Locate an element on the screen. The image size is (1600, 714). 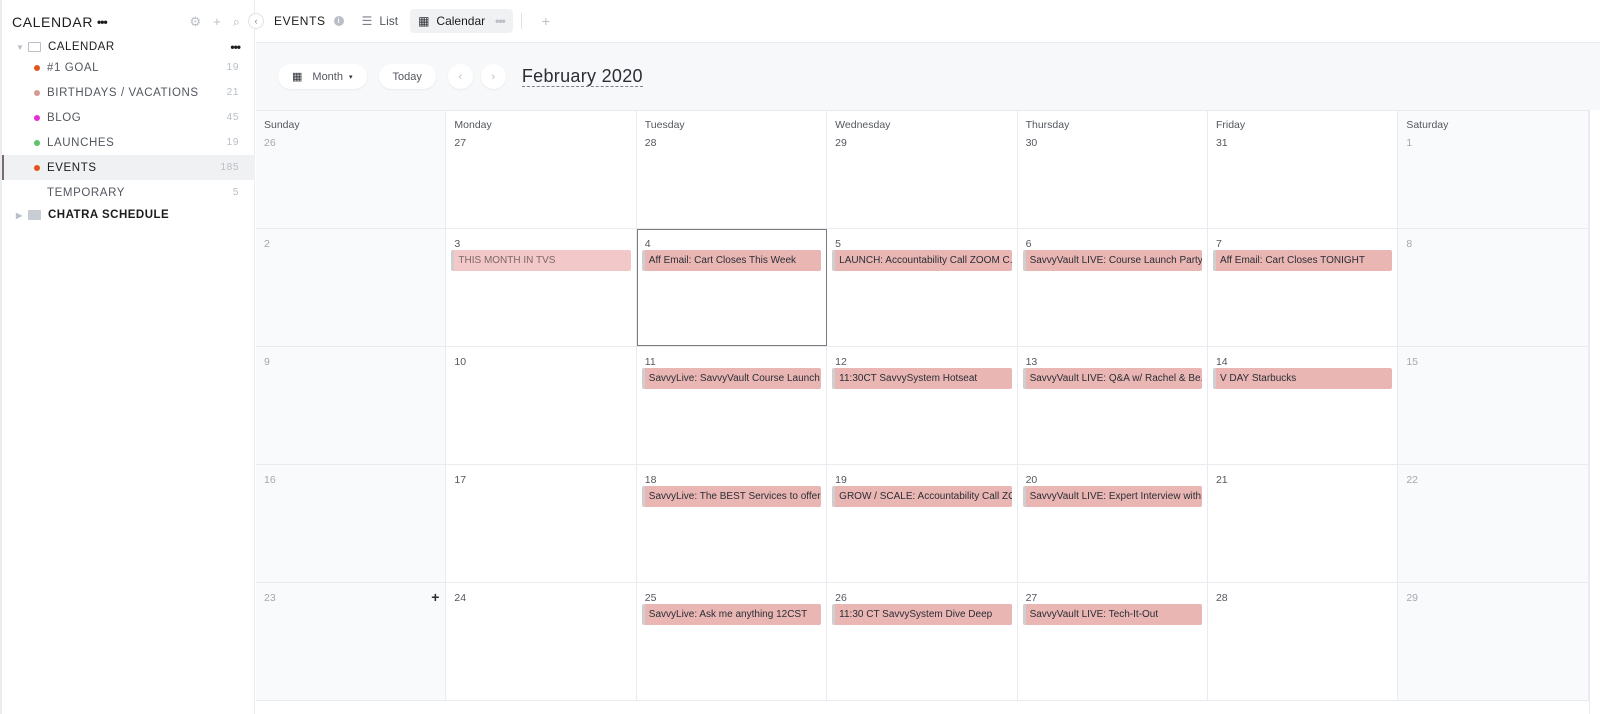
calendar-day-cell: 15 is located at coordinates (1493, 405).